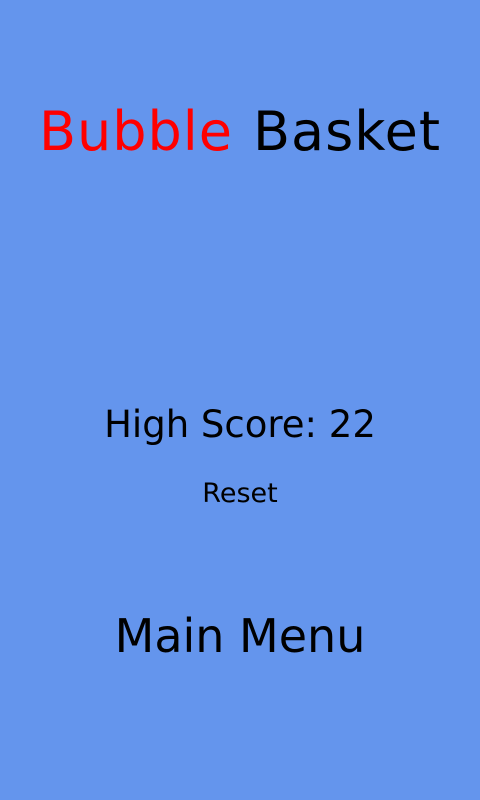 This screenshot has width=480, height=800. What do you see at coordinates (352, 424) in the screenshot?
I see `high-score-value: 22` at bounding box center [352, 424].